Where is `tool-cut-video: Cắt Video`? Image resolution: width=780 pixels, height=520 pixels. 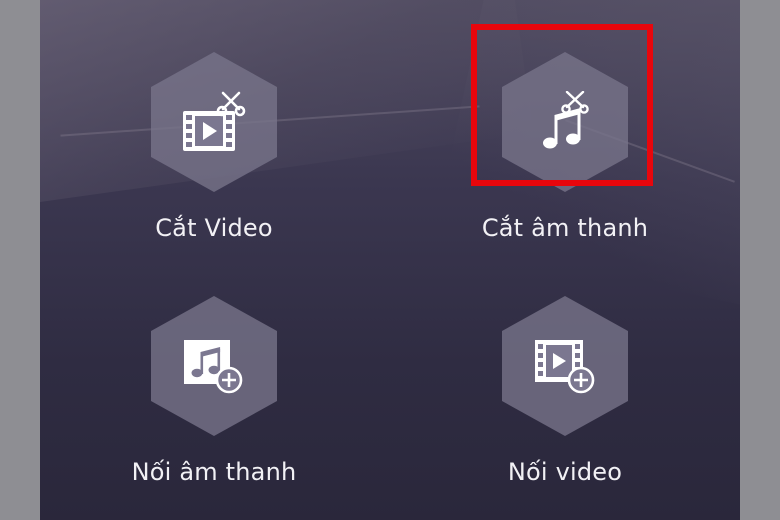
tool-cut-video: Cắt Video is located at coordinates (214, 147).